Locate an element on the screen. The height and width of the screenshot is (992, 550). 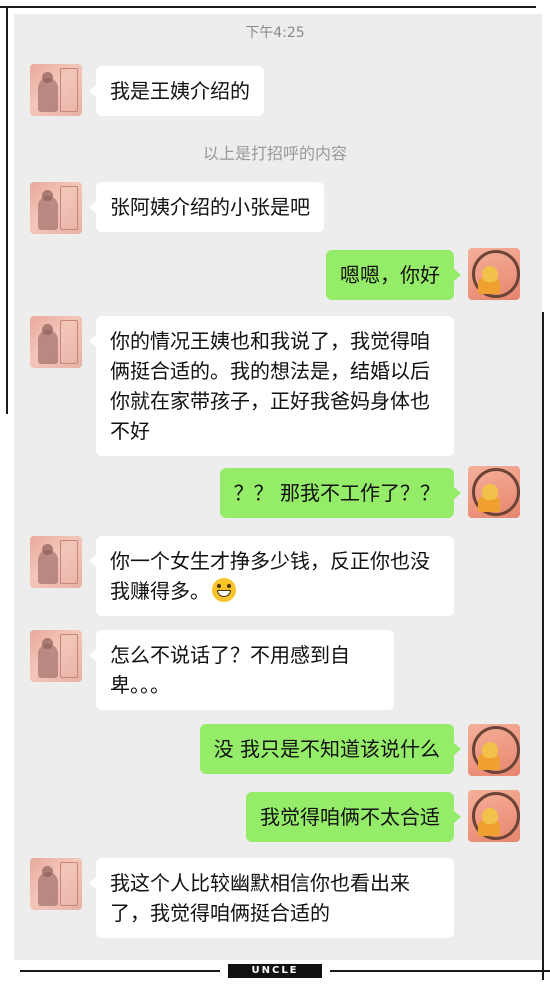
message-bubble-sent: 没 我只是不知道该说什么 is located at coordinates (330, 749).